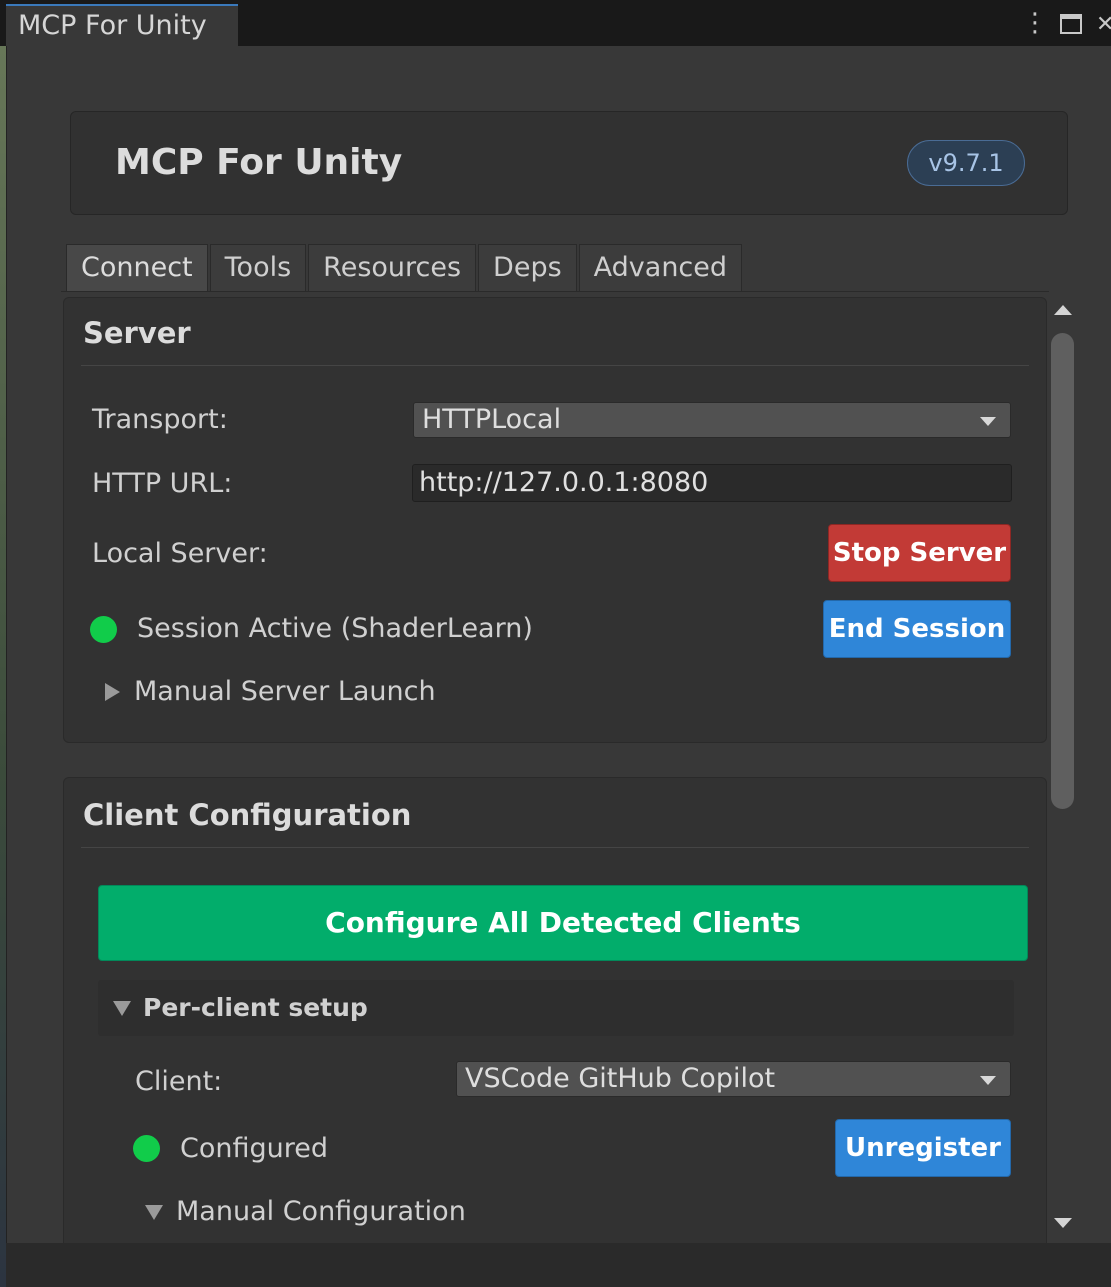 The image size is (1111, 1287). What do you see at coordinates (620, 1078) in the screenshot?
I see `client-value: VSCode GitHub Copilot` at bounding box center [620, 1078].